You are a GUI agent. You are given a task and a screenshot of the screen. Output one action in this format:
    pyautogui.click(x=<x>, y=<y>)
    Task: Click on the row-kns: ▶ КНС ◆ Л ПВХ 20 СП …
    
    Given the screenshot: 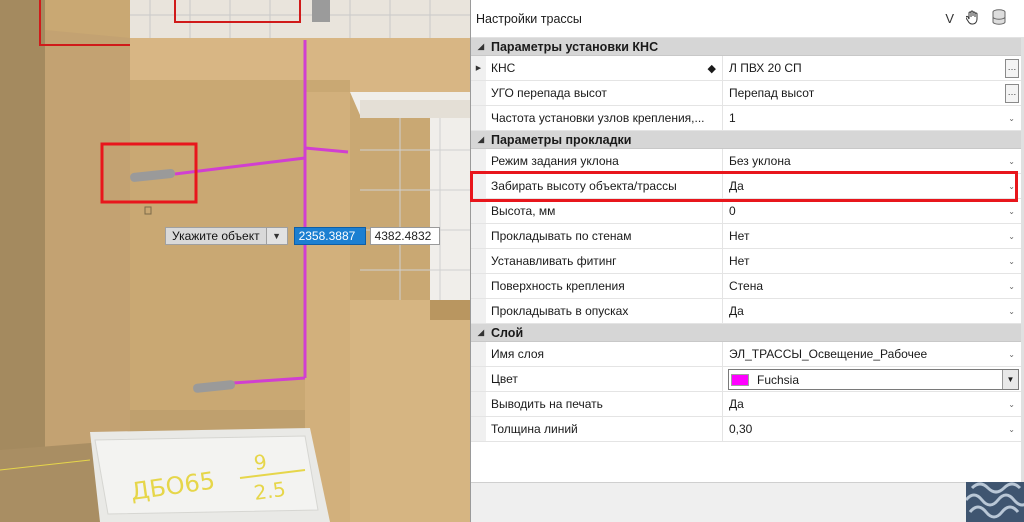 What is the action you would take?
    pyautogui.click(x=746, y=68)
    